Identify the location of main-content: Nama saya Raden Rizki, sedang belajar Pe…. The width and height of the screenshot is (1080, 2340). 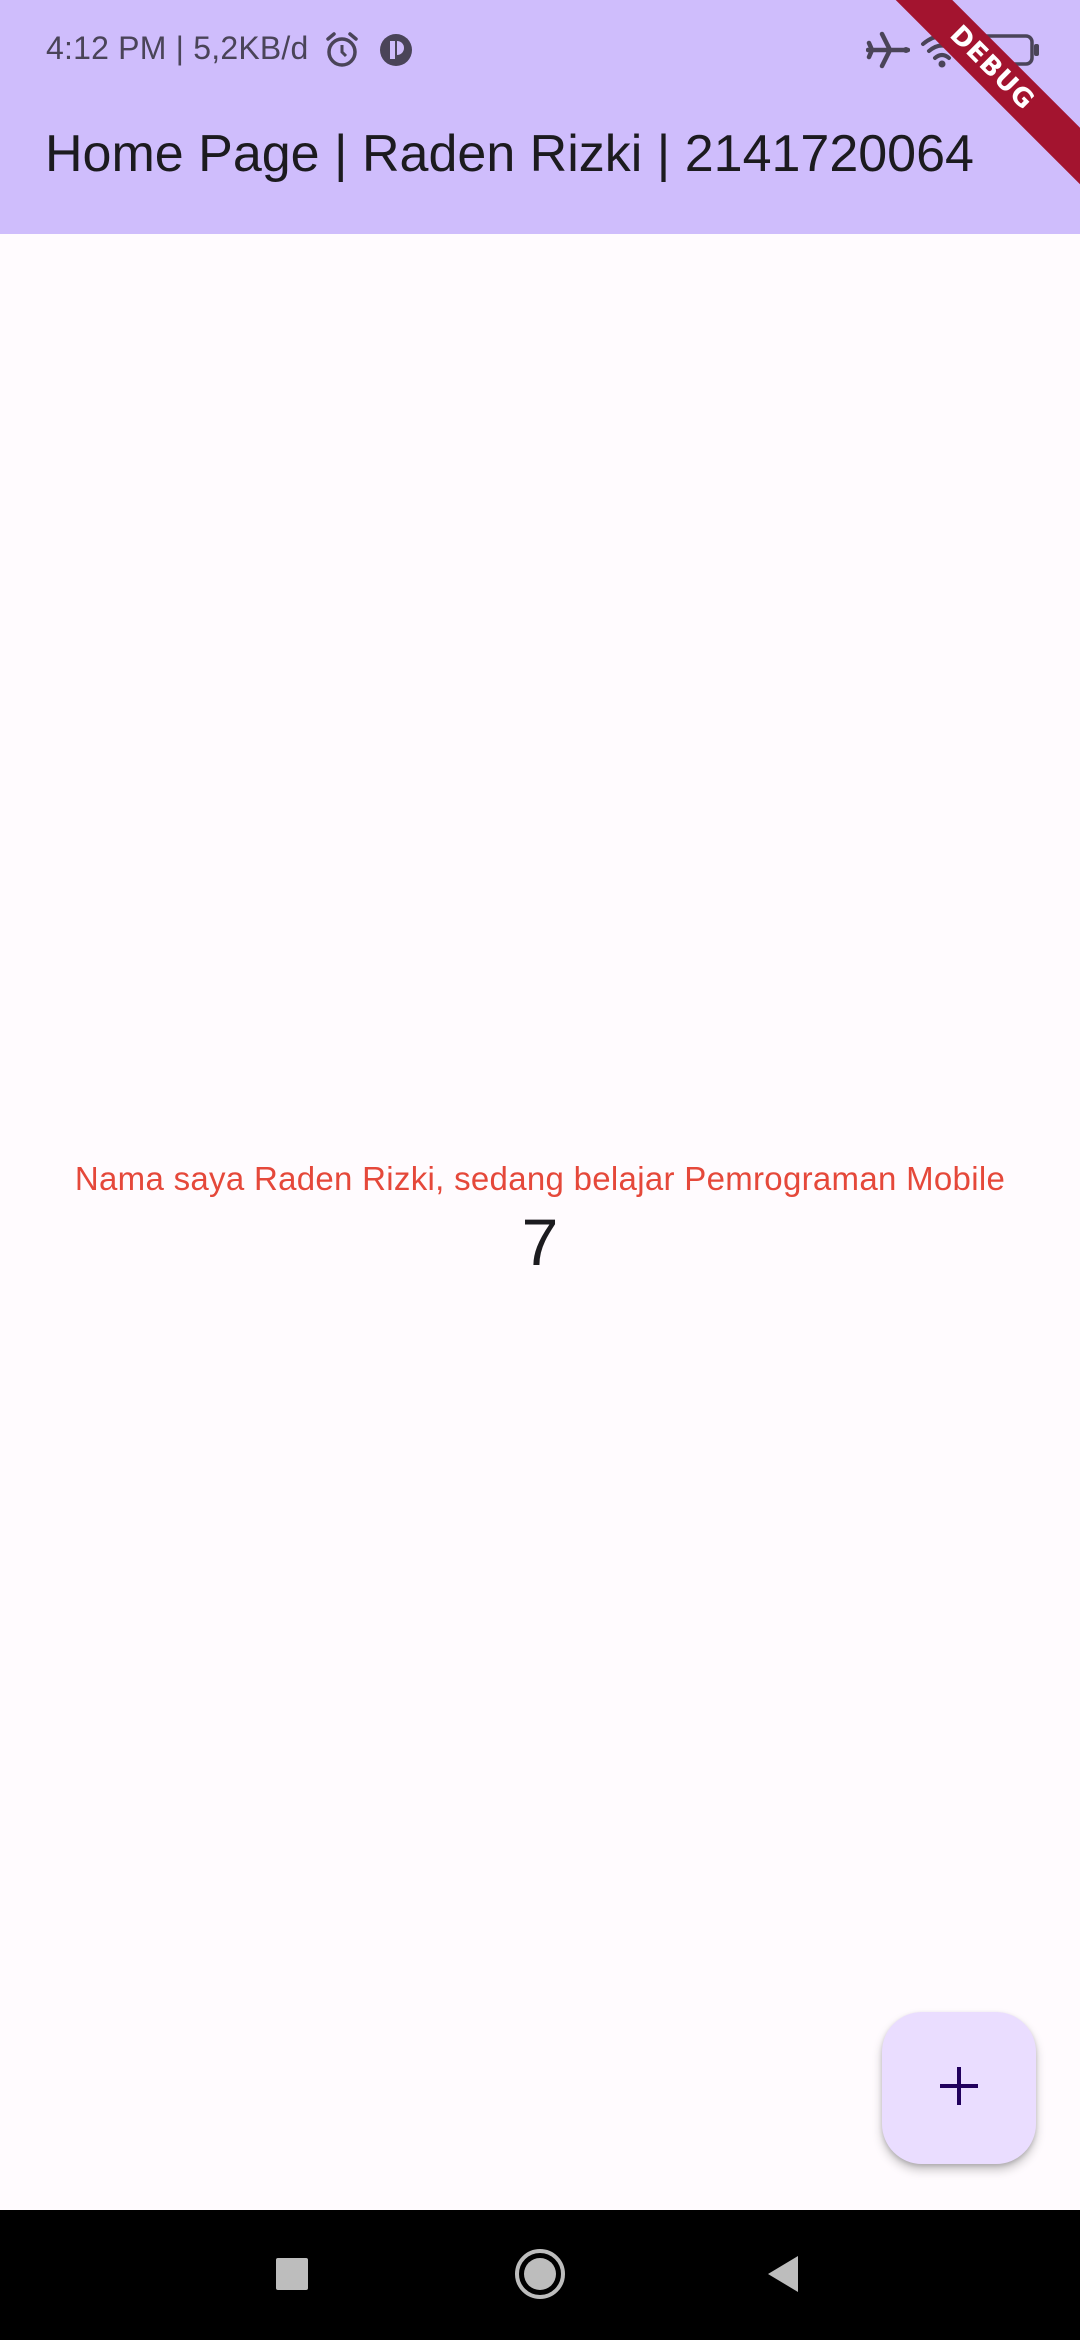
(540, 1220).